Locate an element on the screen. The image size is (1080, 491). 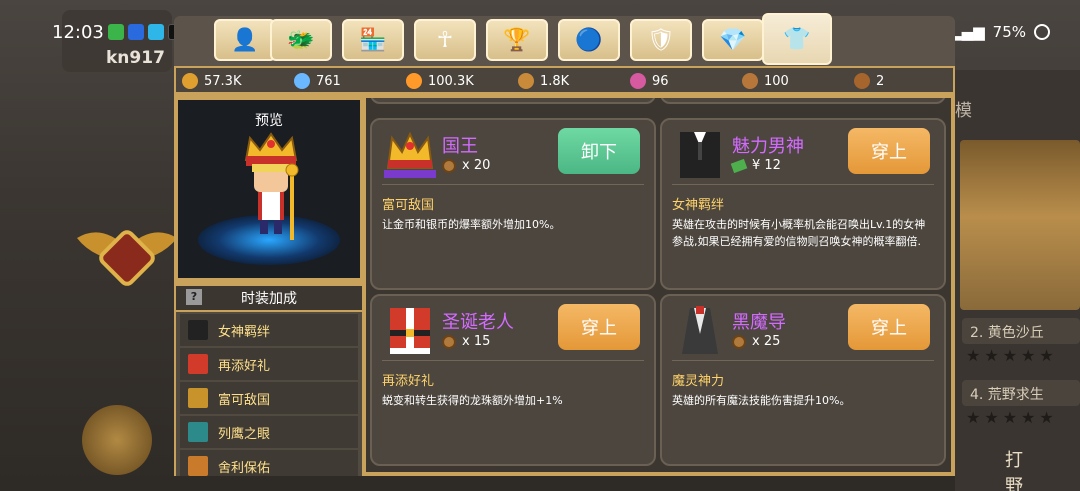
tab-crystal: 💎 is located at coordinates (733, 40).